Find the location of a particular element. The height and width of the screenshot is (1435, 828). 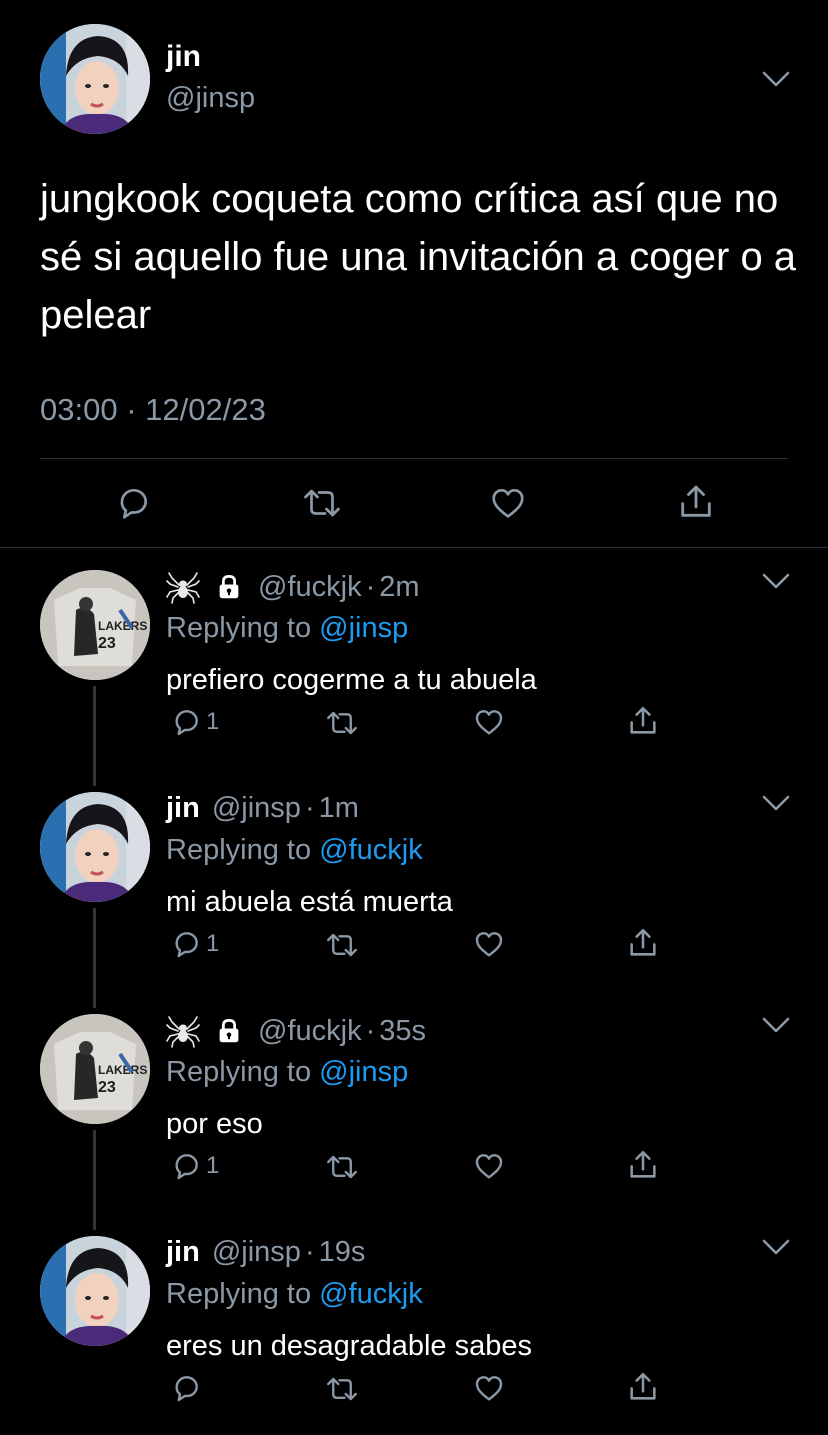

tweet-date: 12/02/23 is located at coordinates (205, 409).